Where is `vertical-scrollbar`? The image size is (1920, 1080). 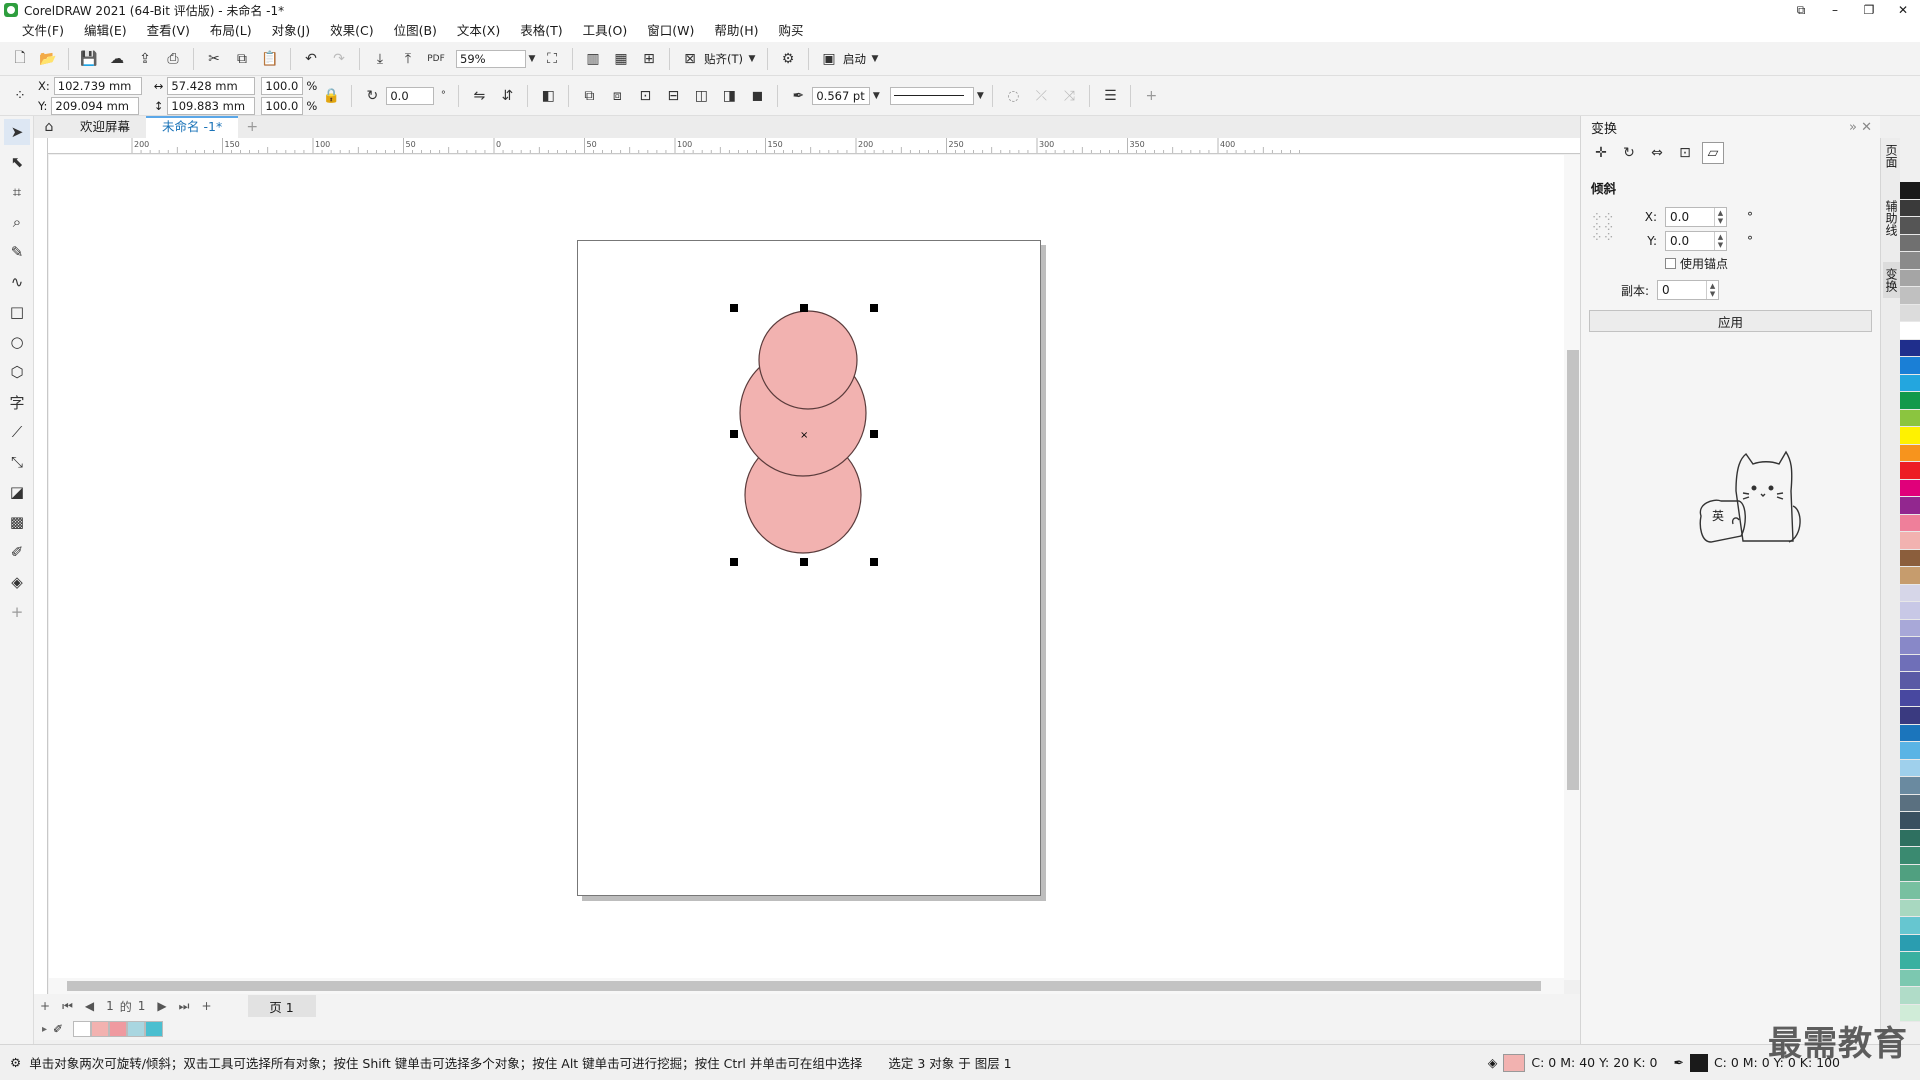 vertical-scrollbar is located at coordinates (1572, 567).